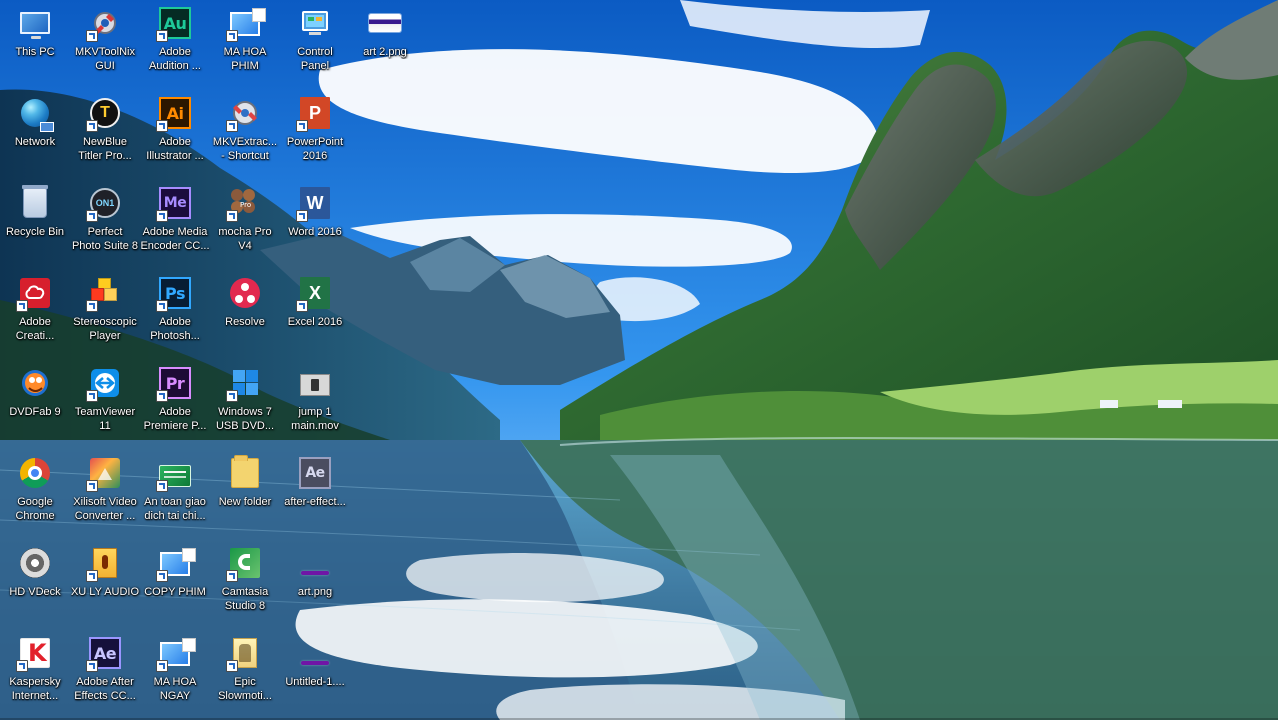  I want to click on newblue-titler-icon: T, so click(104, 114).